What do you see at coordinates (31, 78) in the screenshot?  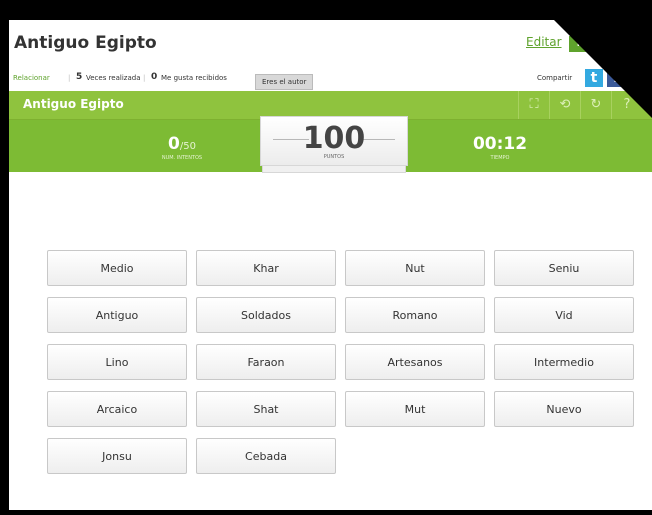 I see `related-link: Relacionar` at bounding box center [31, 78].